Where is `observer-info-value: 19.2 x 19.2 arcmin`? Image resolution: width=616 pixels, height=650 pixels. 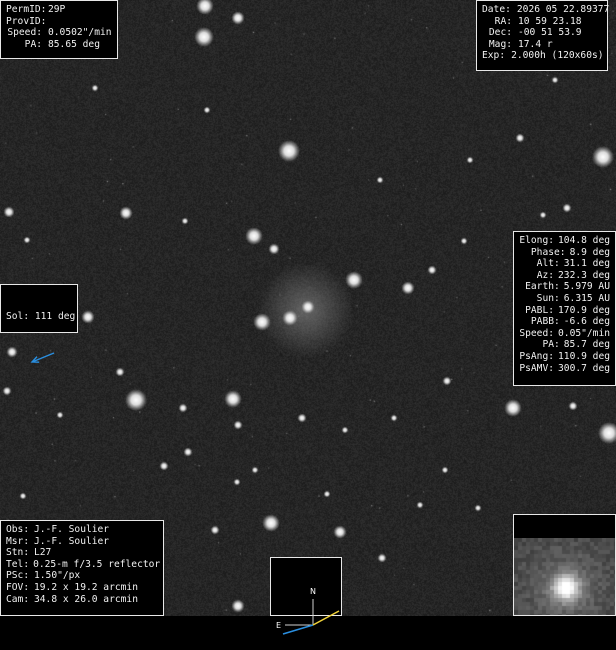
observer-info-value: 19.2 x 19.2 arcmin is located at coordinates (86, 587).